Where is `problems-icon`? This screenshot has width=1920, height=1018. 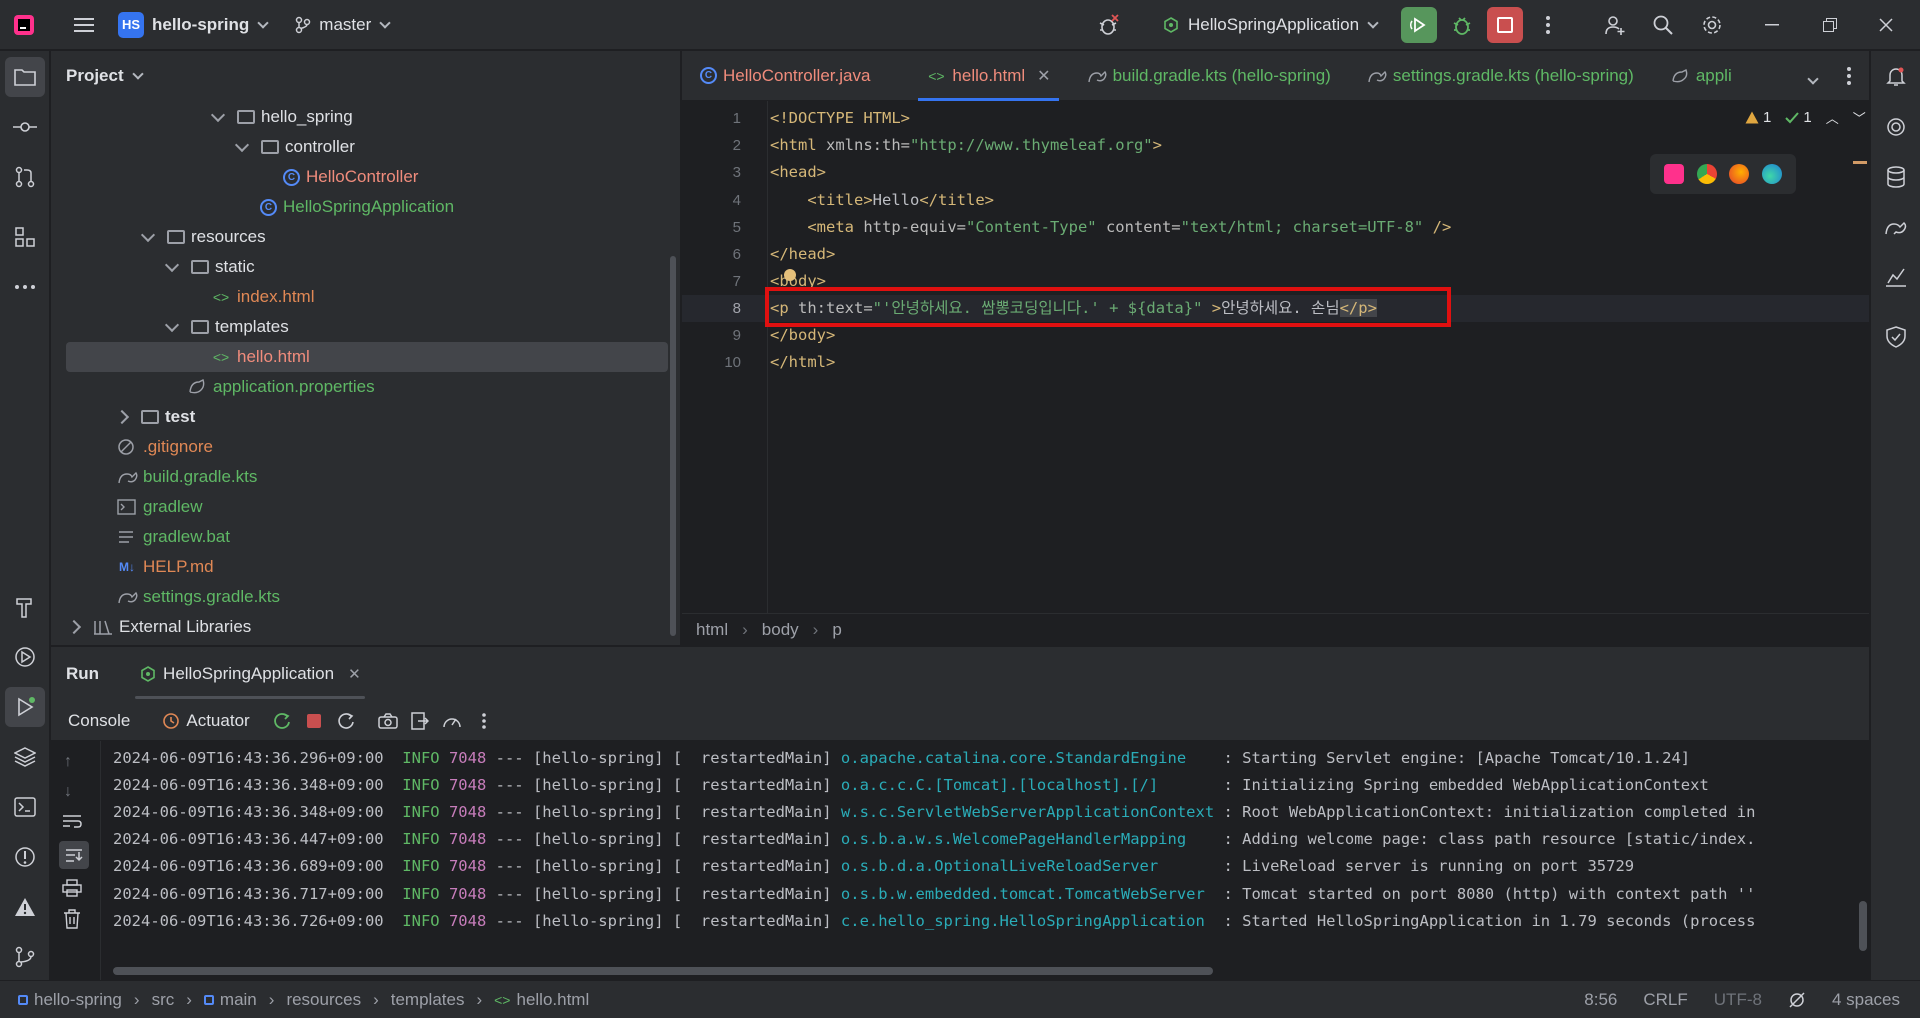 problems-icon is located at coordinates (25, 857).